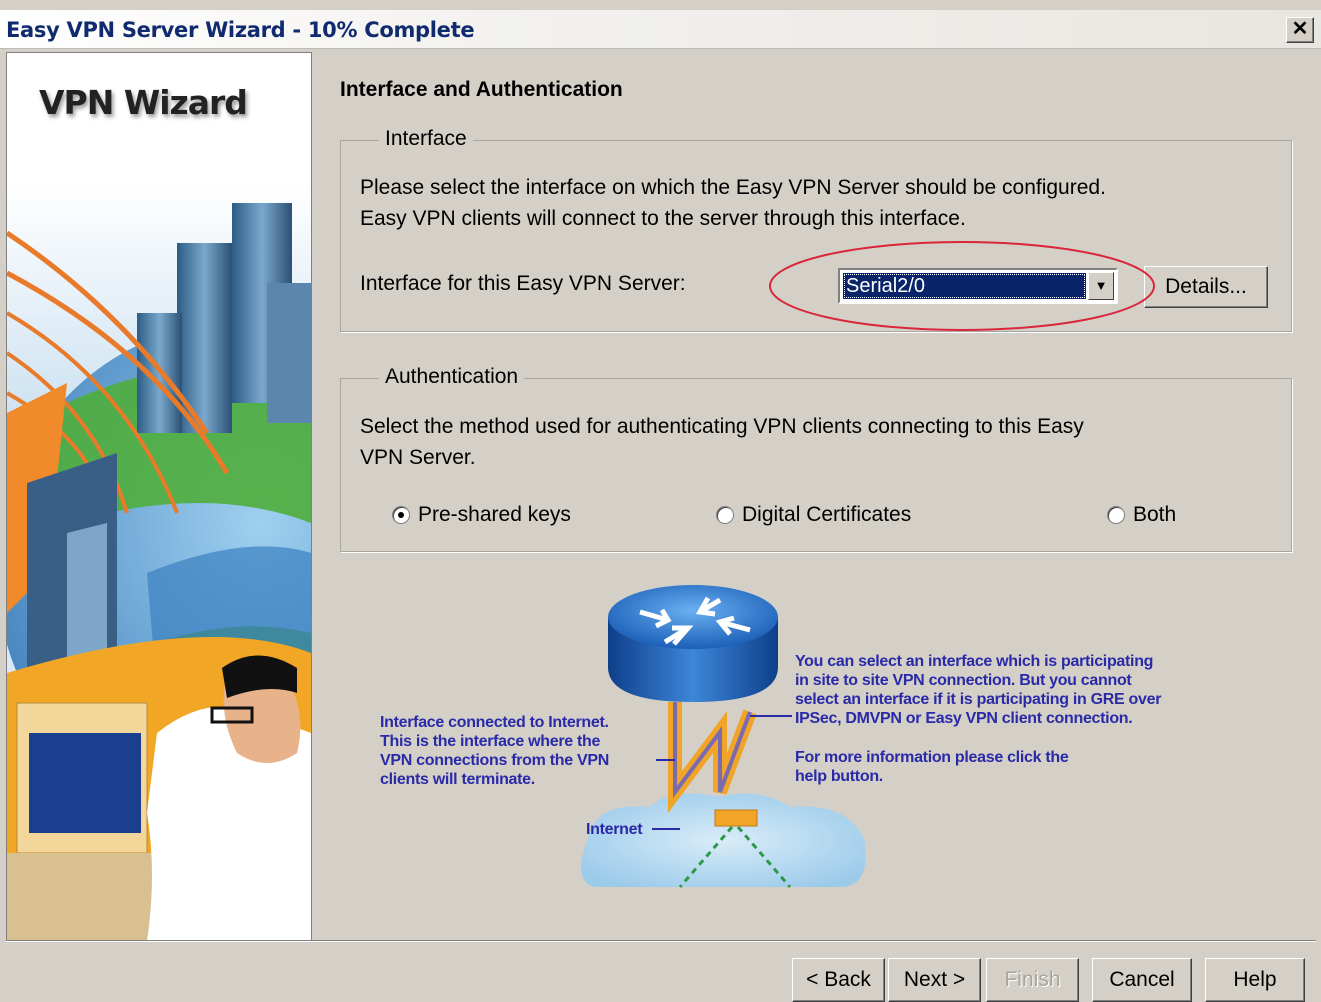 Image resolution: width=1321 pixels, height=1002 pixels. Describe the element at coordinates (661, 941) in the screenshot. I see `footer-divider` at that location.